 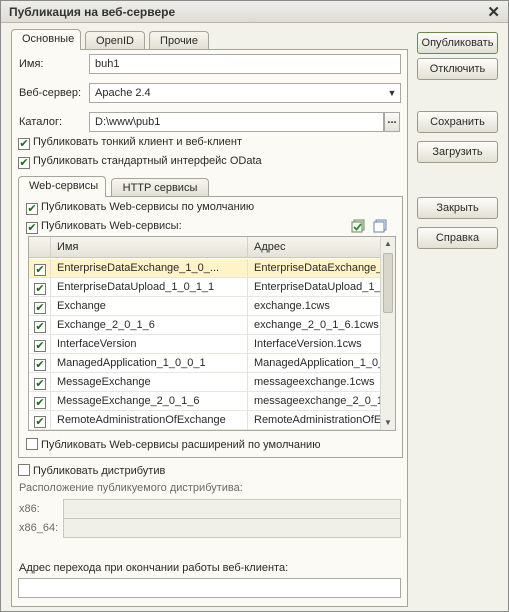 I want to click on close-icon: ✕, so click(x=493, y=12).